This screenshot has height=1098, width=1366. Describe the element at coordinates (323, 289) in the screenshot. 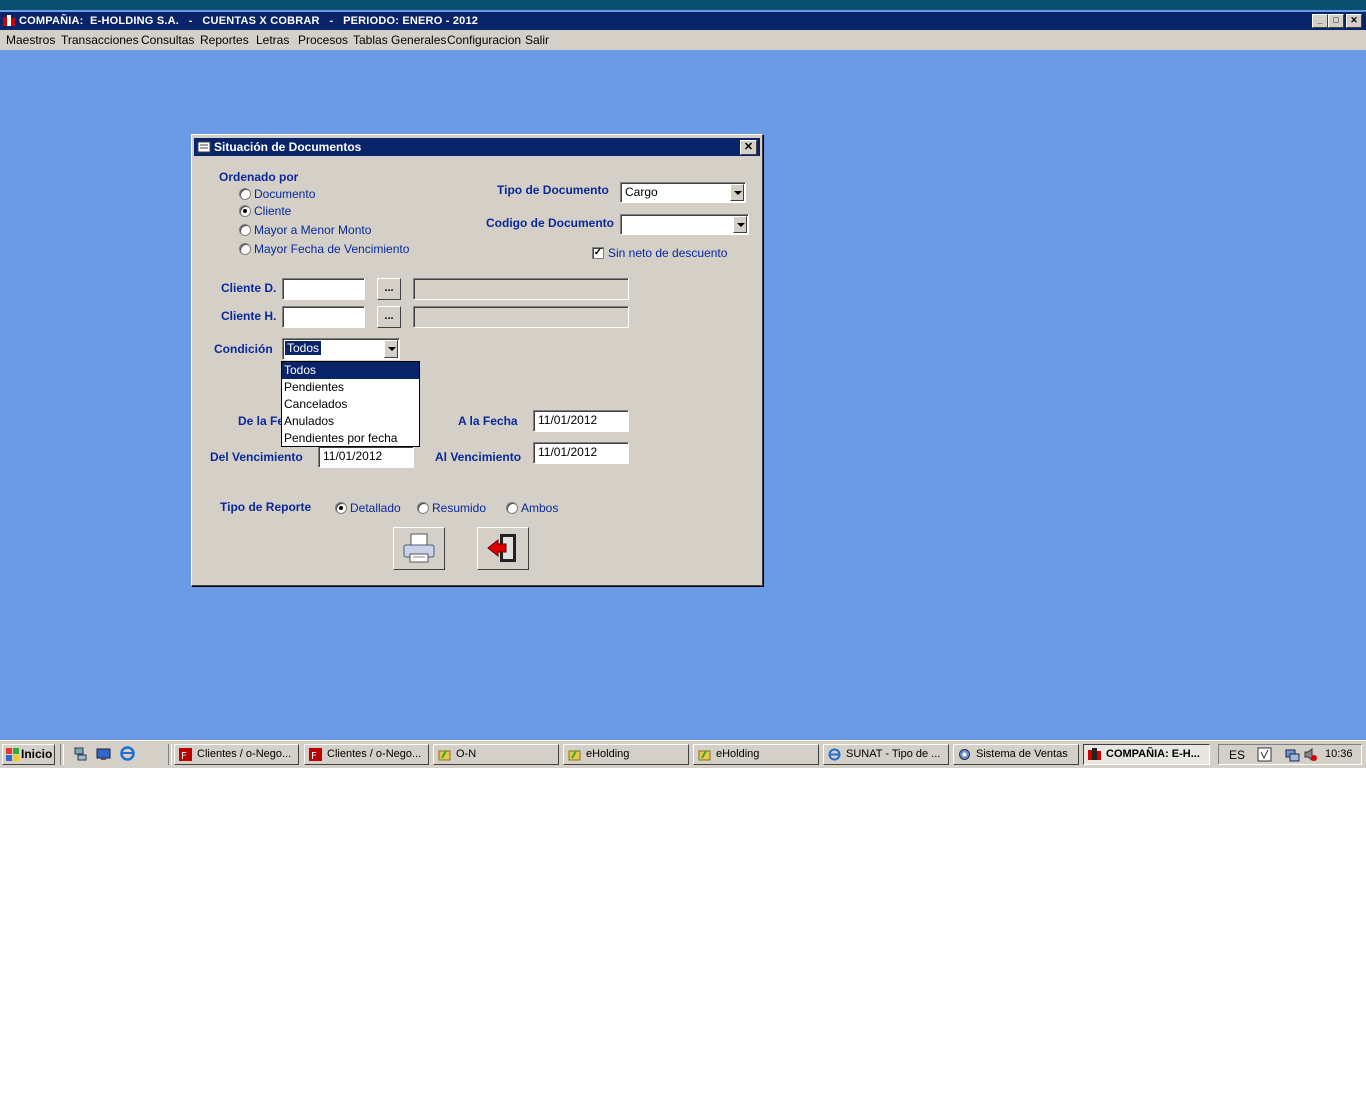

I see `cliente-d-input` at that location.